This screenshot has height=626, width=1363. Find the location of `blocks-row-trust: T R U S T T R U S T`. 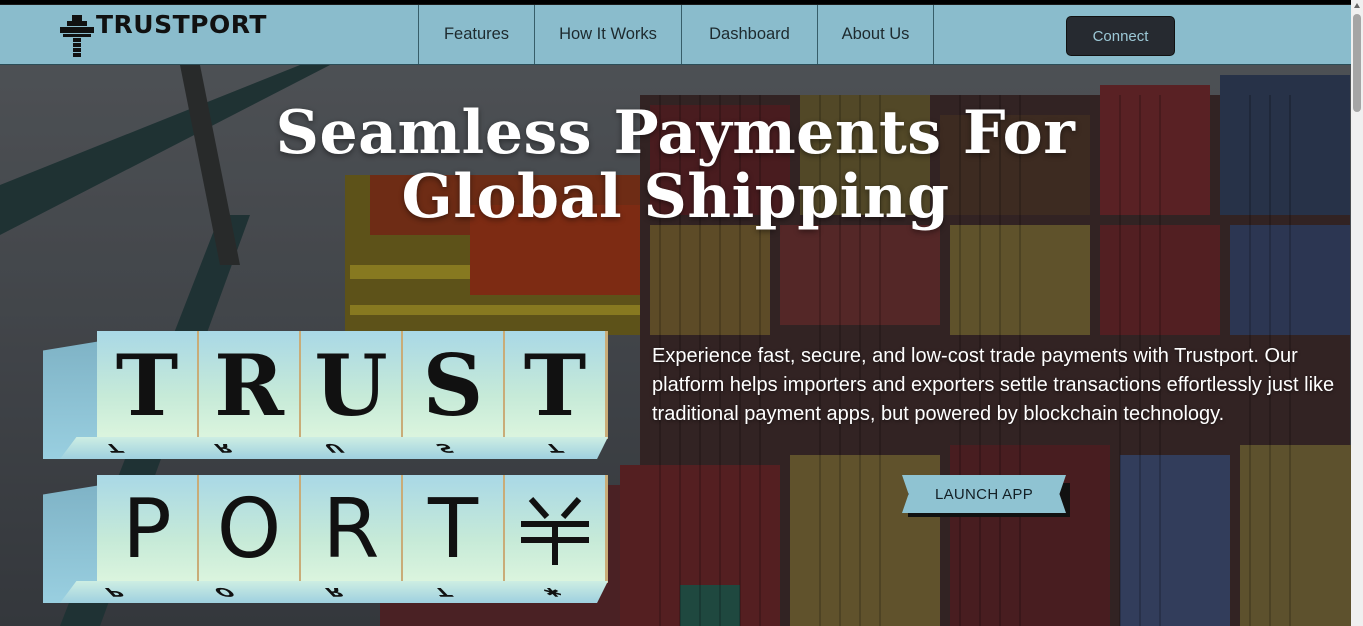

blocks-row-trust: T R U S T T R U S T is located at coordinates (327, 396).